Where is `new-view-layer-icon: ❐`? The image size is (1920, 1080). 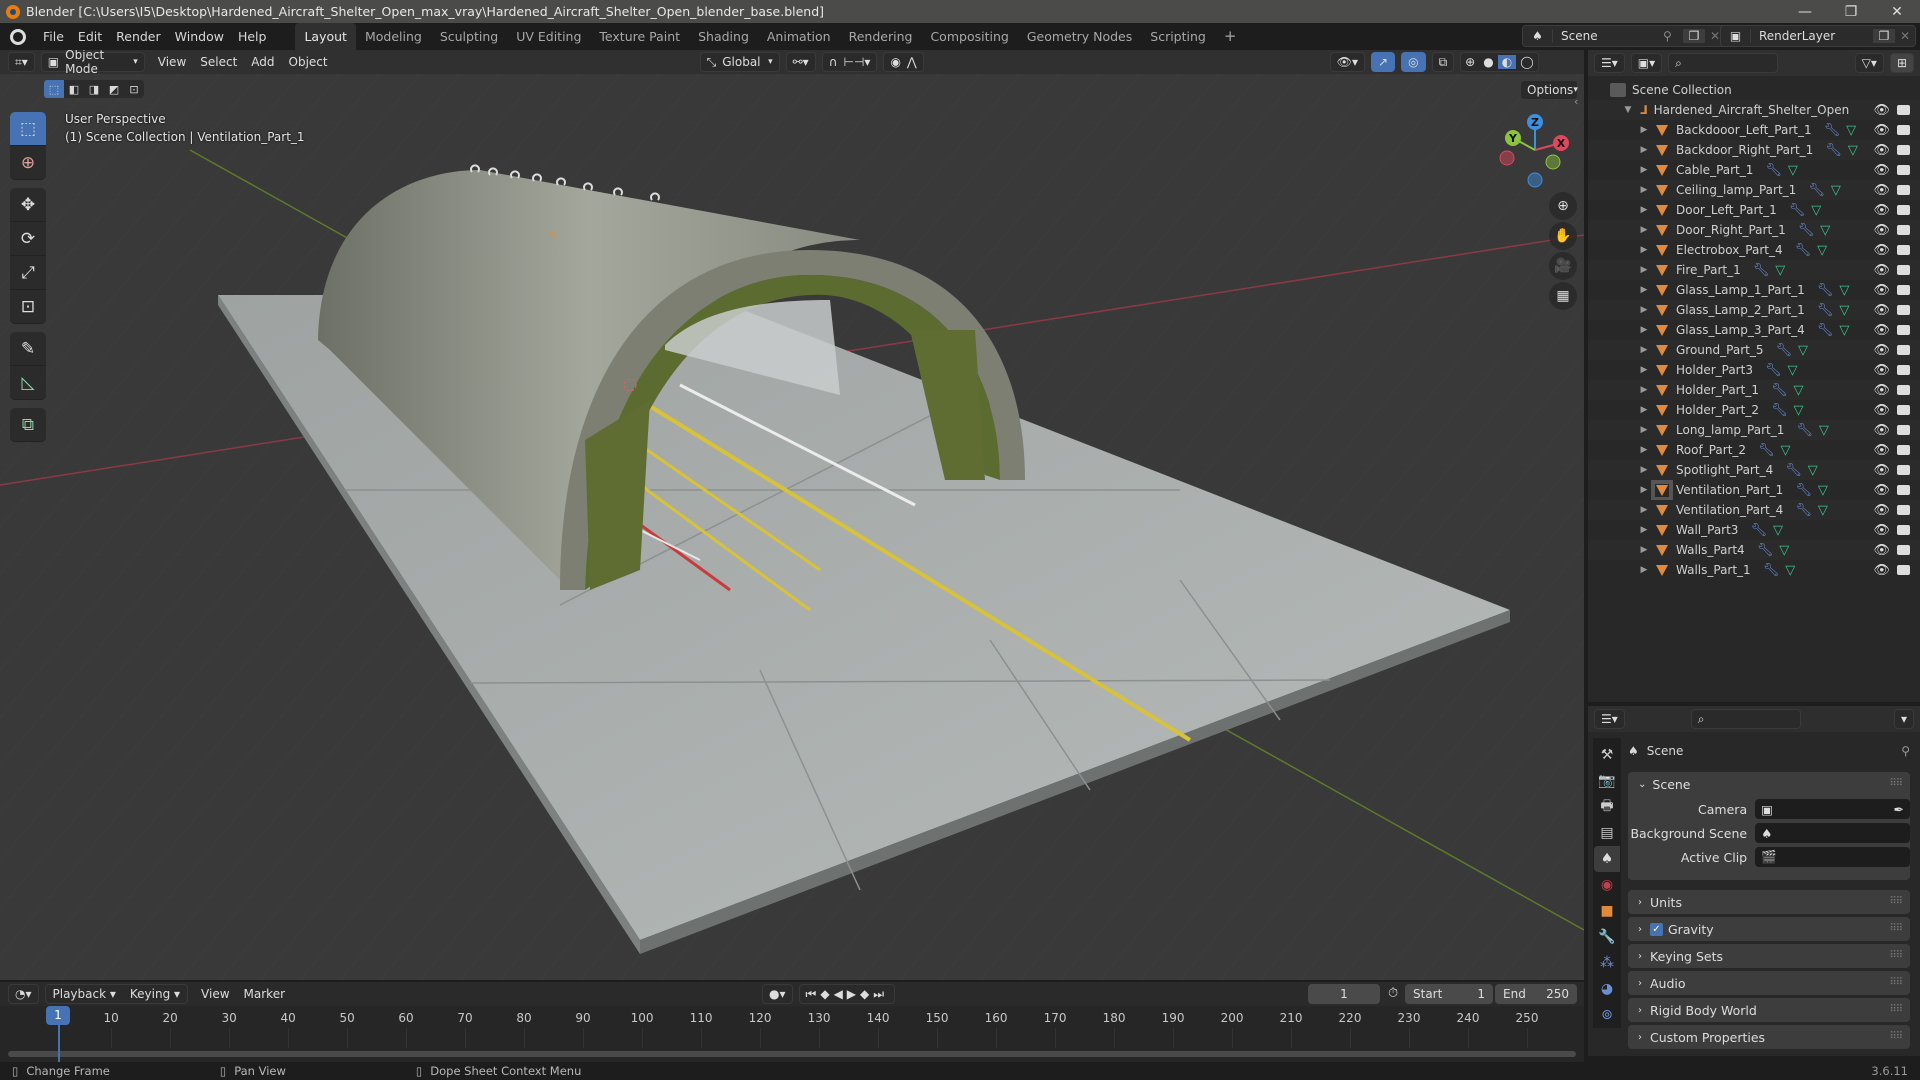 new-view-layer-icon: ❐ is located at coordinates (1884, 36).